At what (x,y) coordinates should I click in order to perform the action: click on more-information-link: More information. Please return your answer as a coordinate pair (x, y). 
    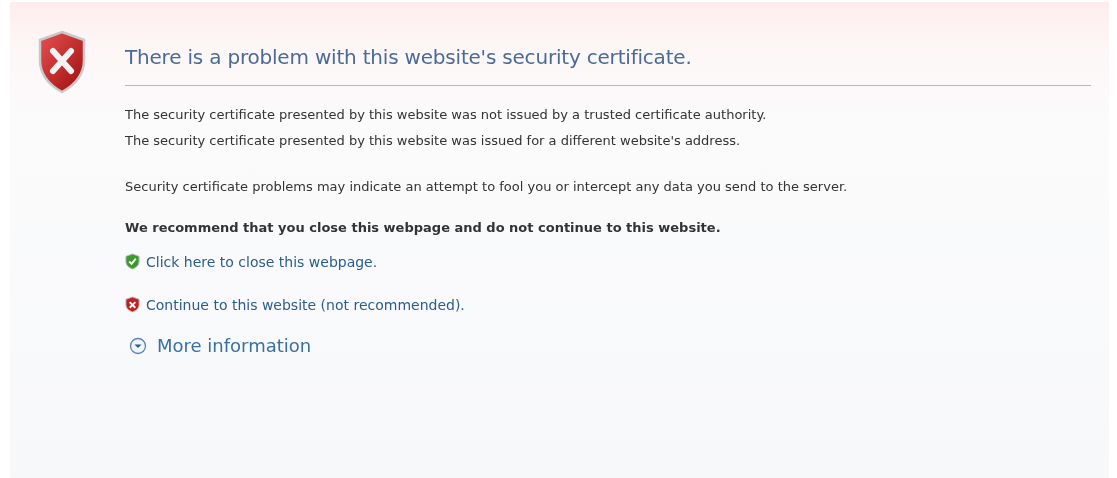
    Looking at the image, I should click on (234, 345).